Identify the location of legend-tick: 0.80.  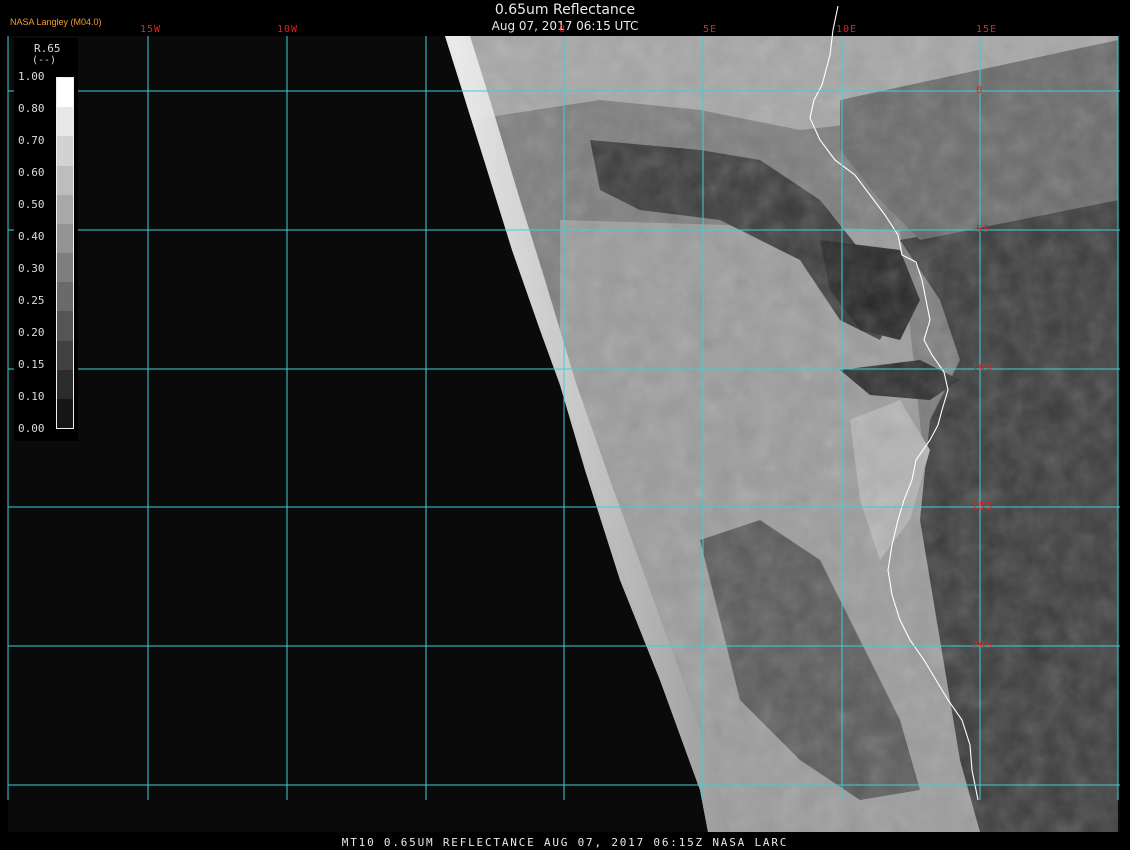
(31, 108).